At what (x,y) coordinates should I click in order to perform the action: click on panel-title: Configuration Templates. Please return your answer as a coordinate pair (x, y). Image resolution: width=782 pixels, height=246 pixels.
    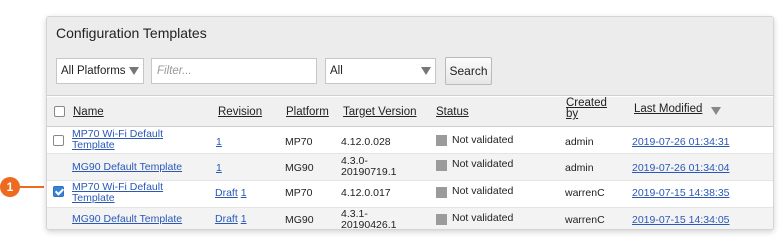
    Looking at the image, I should click on (131, 33).